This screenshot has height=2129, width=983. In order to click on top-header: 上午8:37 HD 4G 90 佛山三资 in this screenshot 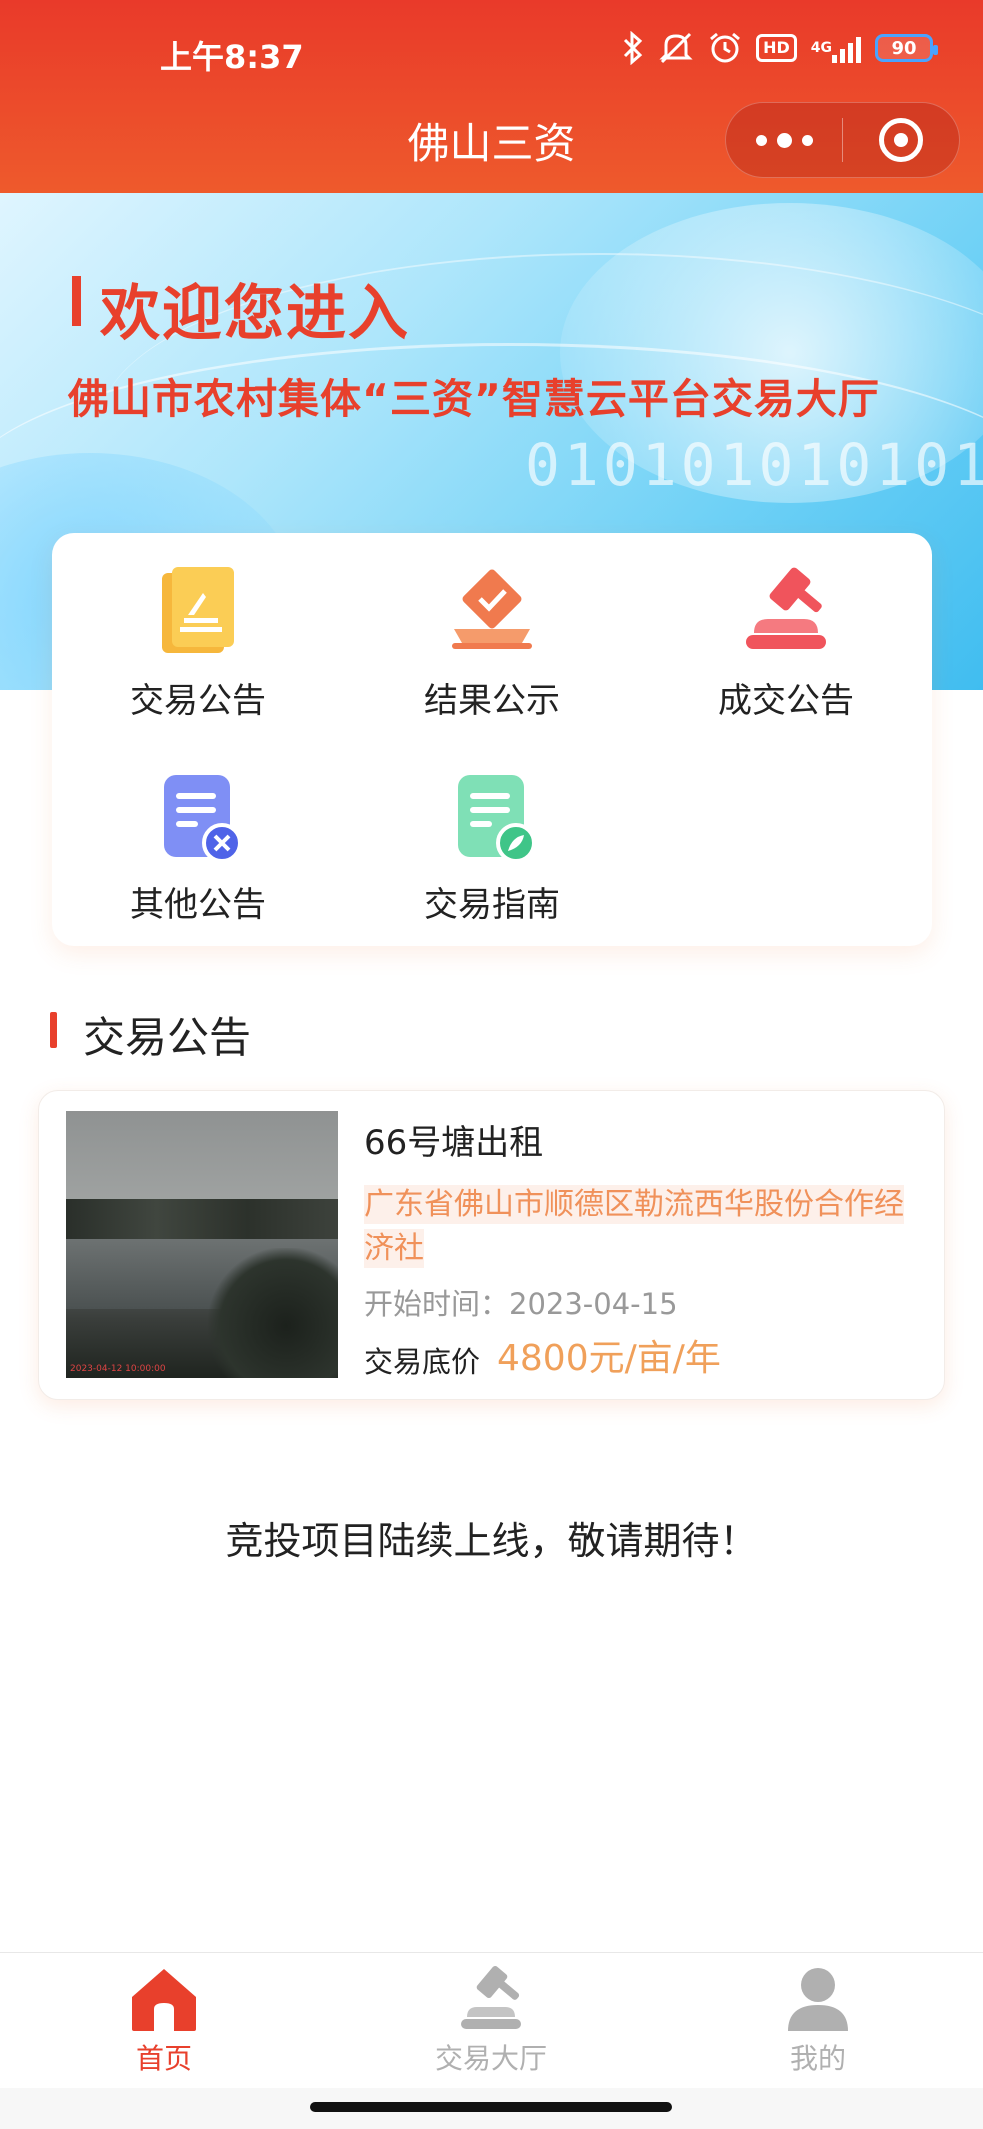, I will do `click(491, 96)`.